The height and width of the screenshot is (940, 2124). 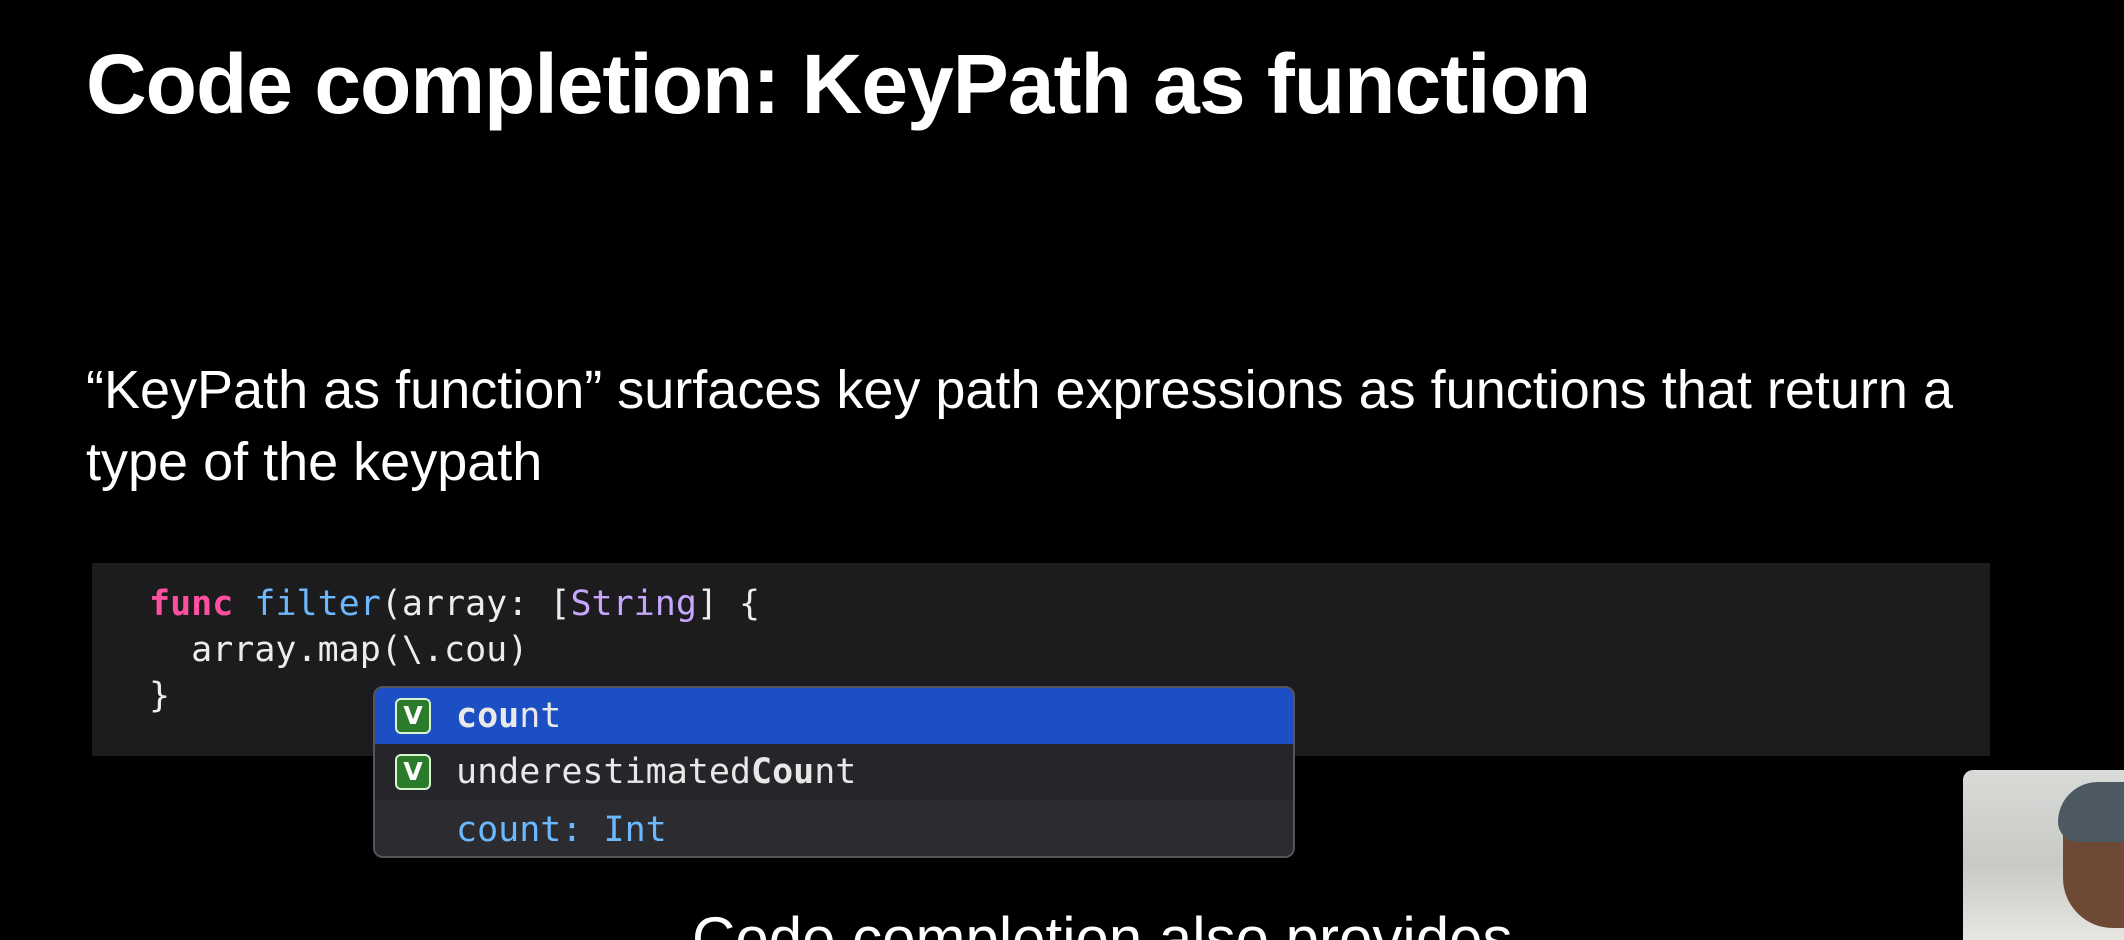 What do you see at coordinates (519, 830) in the screenshot?
I see `completion-detail-name: count:` at bounding box center [519, 830].